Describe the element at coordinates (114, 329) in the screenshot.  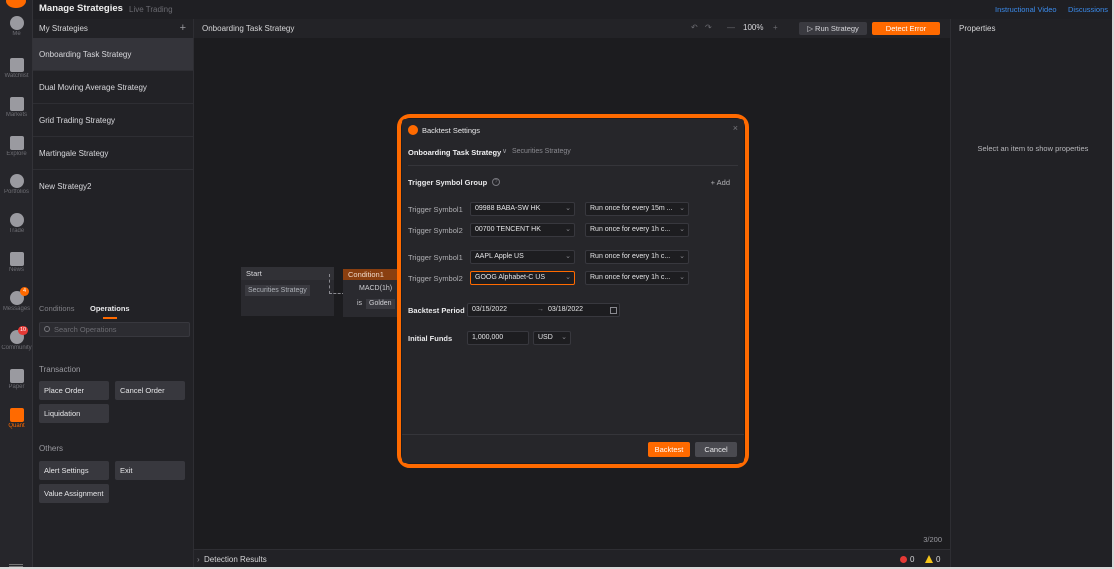
I see `search-operations-input: Search Operations` at that location.